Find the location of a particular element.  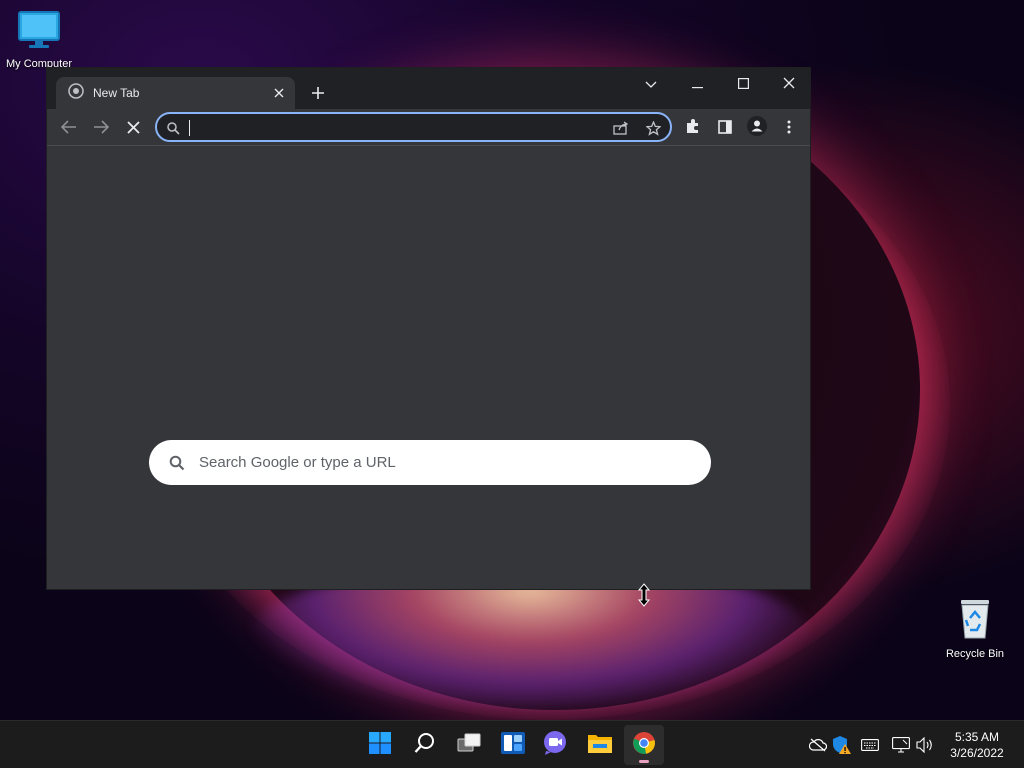

teams-chat-button is located at coordinates (556, 745).